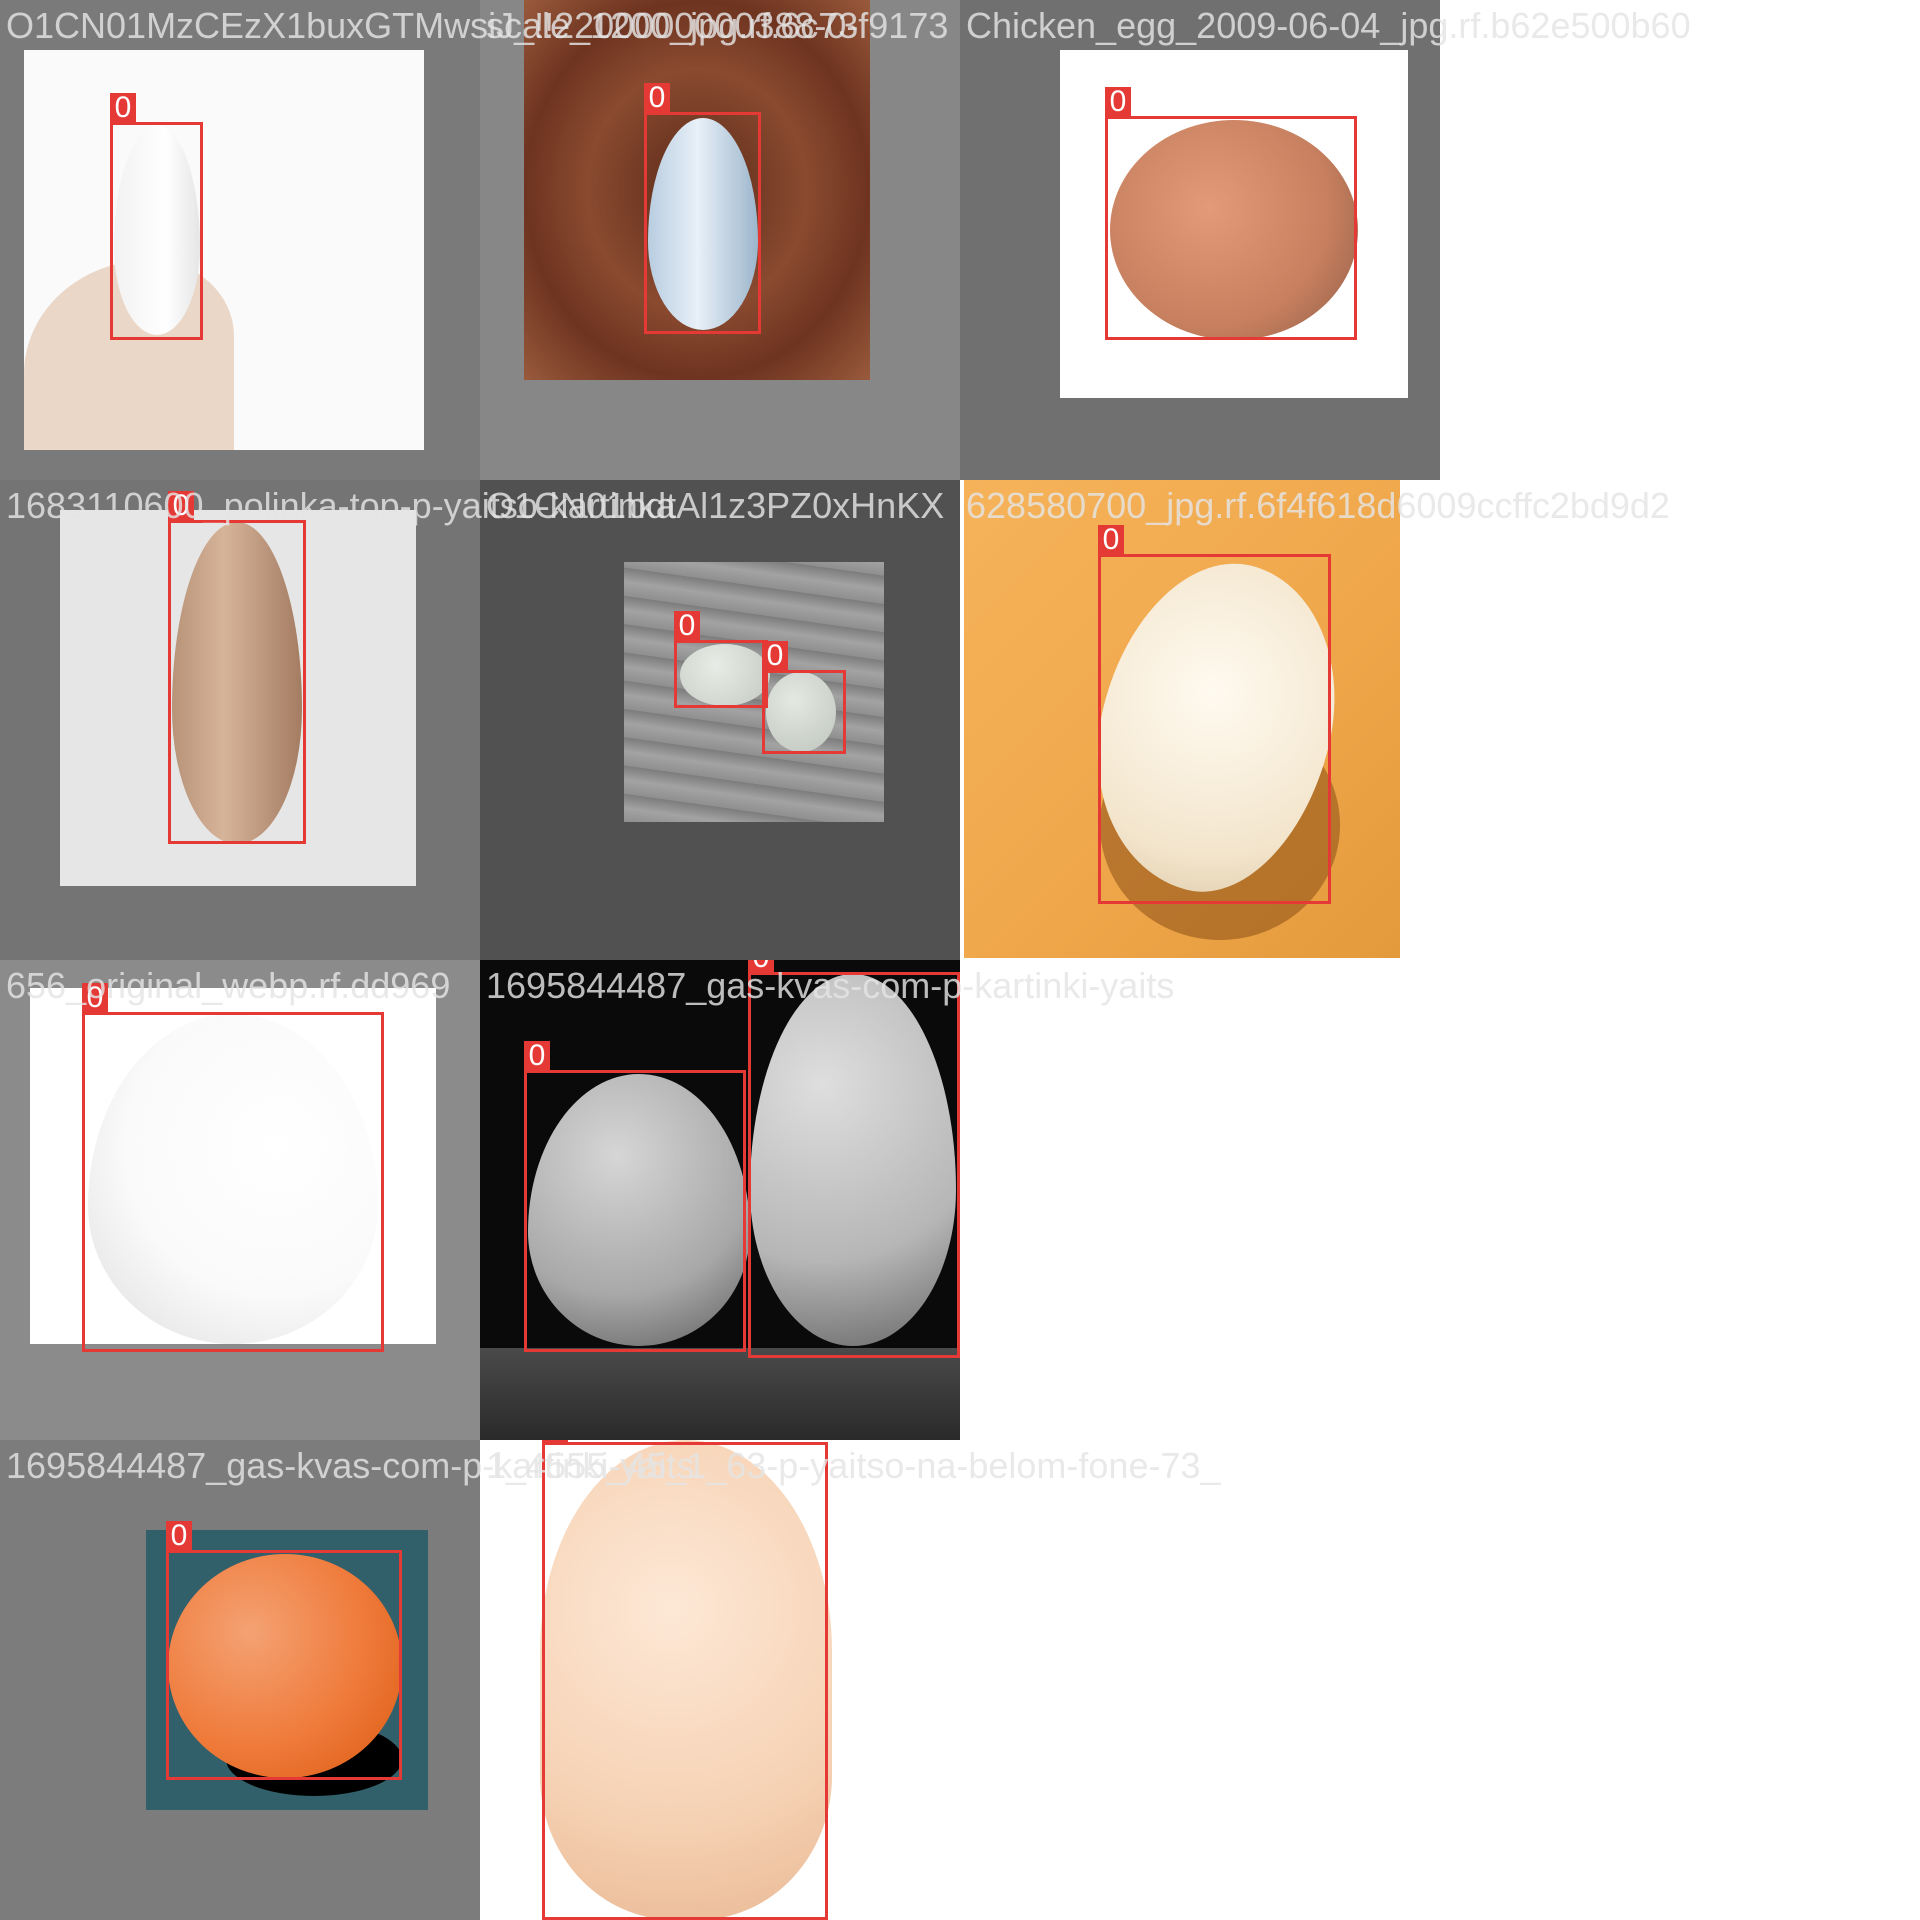  What do you see at coordinates (1318, 505) in the screenshot?
I see `image-caption: 628580700_jpg.rf.6f4f618d6009ccffc2bd9d2` at bounding box center [1318, 505].